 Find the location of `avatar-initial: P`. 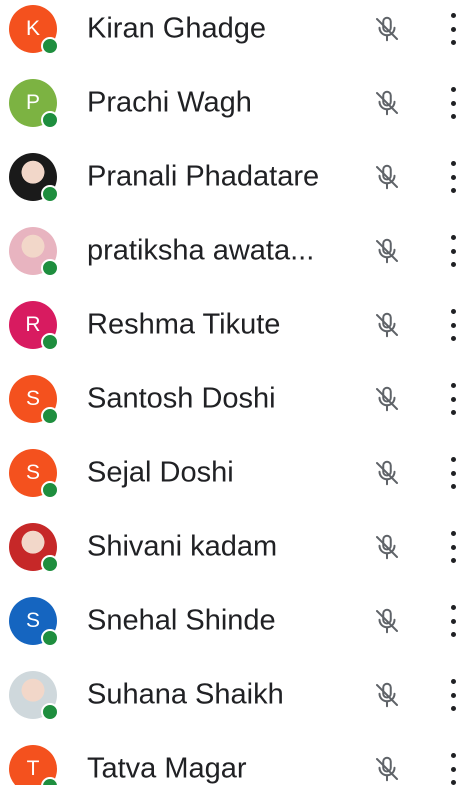

avatar-initial: P is located at coordinates (32, 102).